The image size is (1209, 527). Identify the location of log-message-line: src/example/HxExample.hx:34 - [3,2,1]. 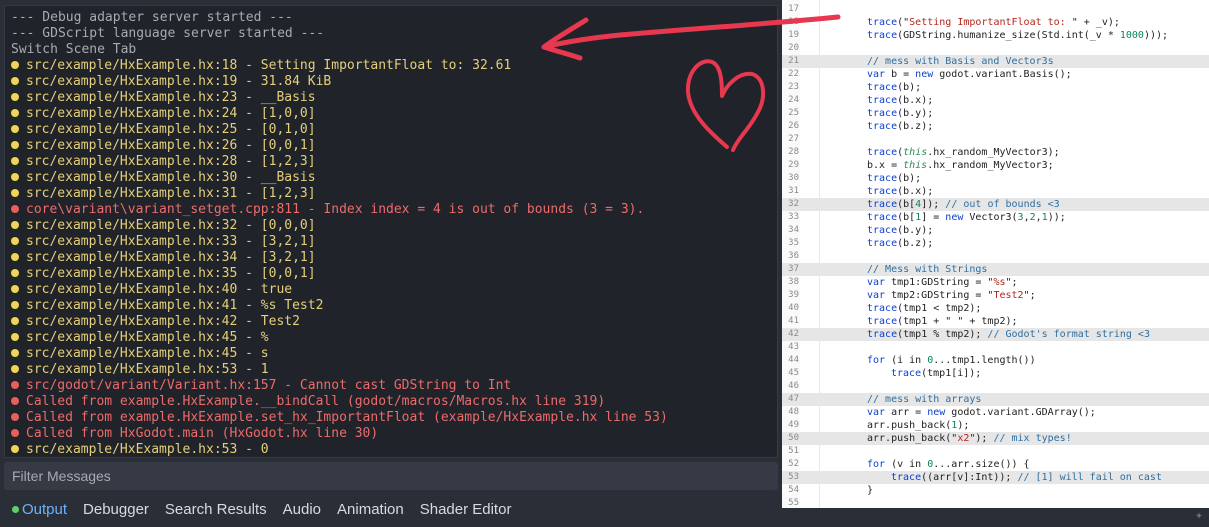
(391, 258).